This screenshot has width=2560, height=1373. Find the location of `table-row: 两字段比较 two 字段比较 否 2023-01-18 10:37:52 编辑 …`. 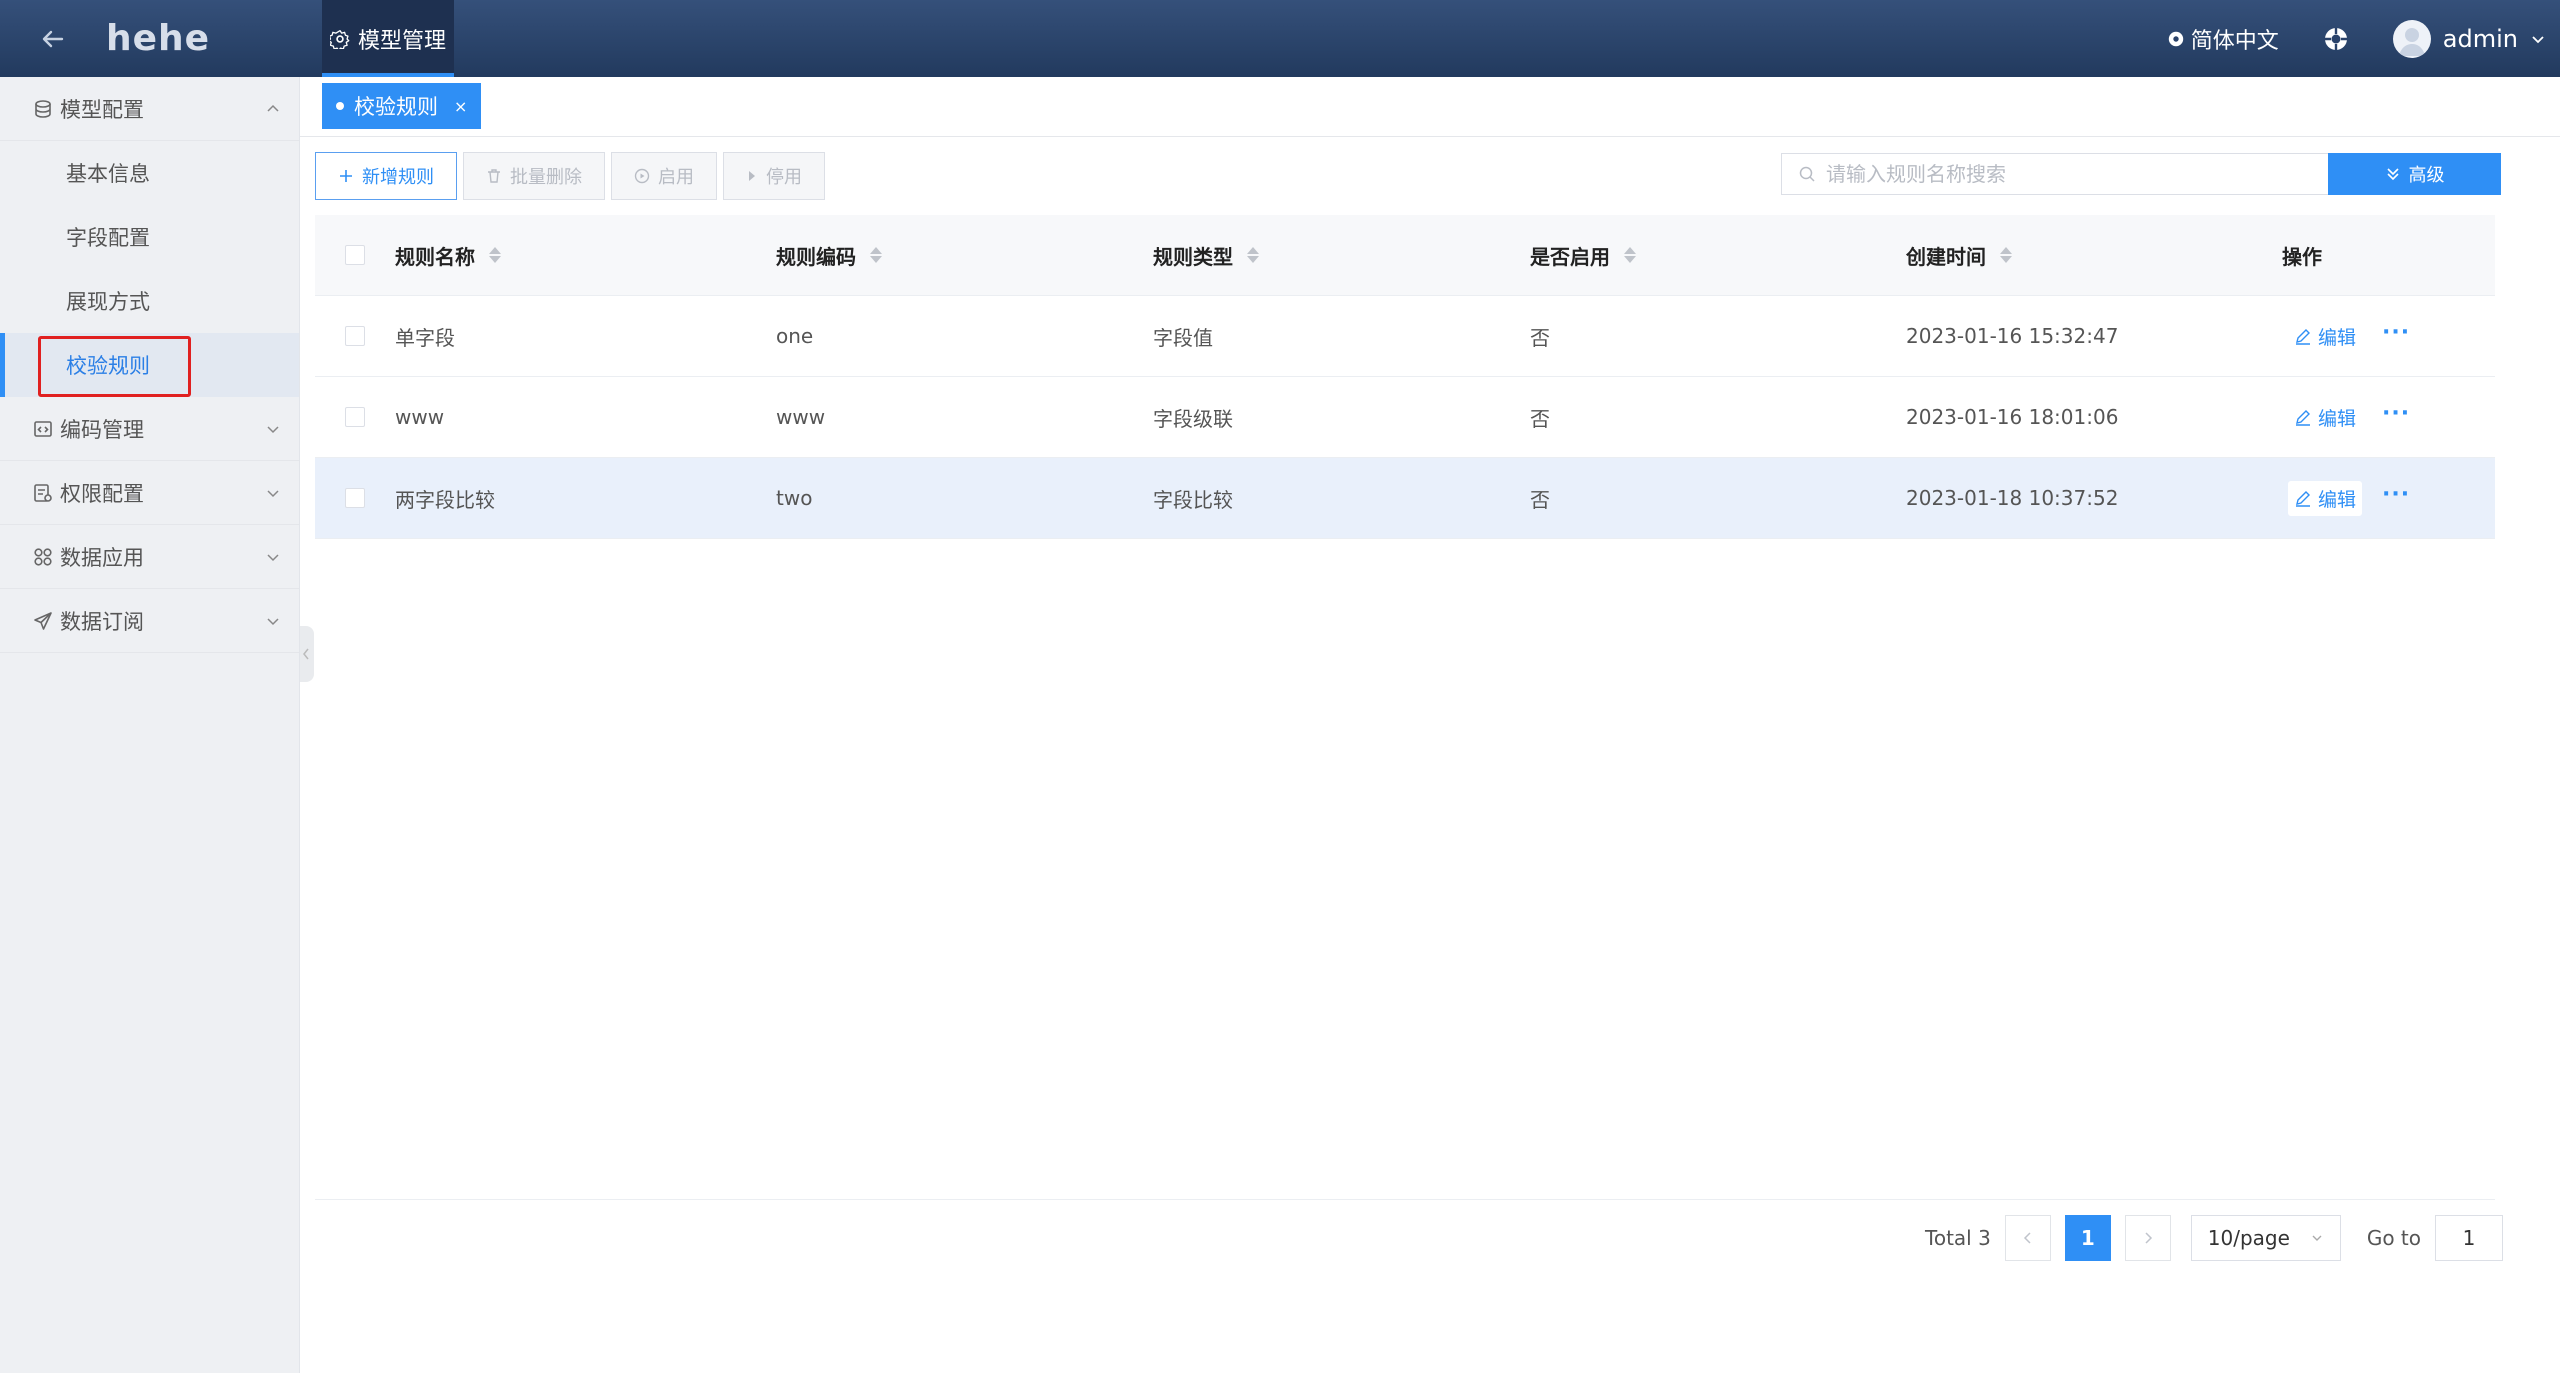

table-row: 两字段比较 two 字段比较 否 2023-01-18 10:37:52 编辑 … is located at coordinates (1405, 498).